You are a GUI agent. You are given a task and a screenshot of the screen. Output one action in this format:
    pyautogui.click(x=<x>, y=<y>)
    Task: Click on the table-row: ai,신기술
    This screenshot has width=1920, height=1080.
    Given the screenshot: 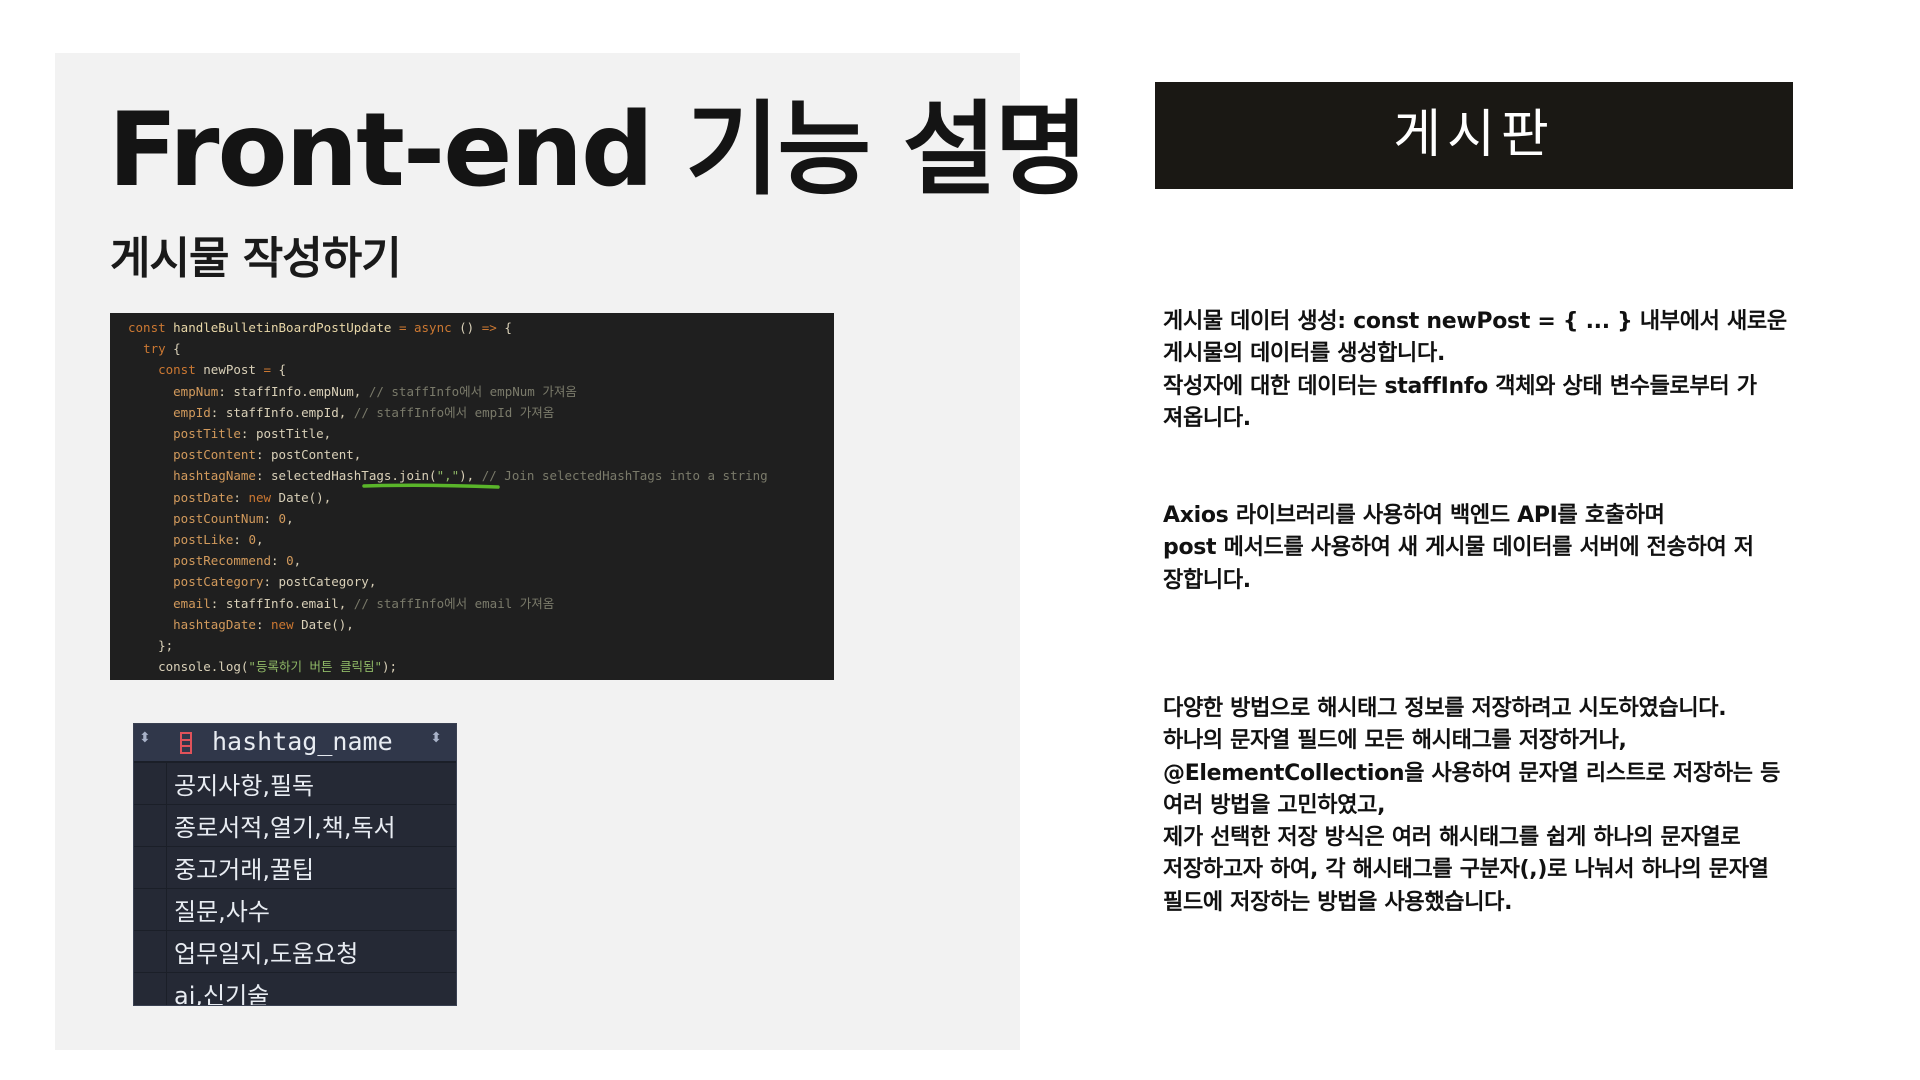 What is the action you would take?
    pyautogui.click(x=295, y=989)
    